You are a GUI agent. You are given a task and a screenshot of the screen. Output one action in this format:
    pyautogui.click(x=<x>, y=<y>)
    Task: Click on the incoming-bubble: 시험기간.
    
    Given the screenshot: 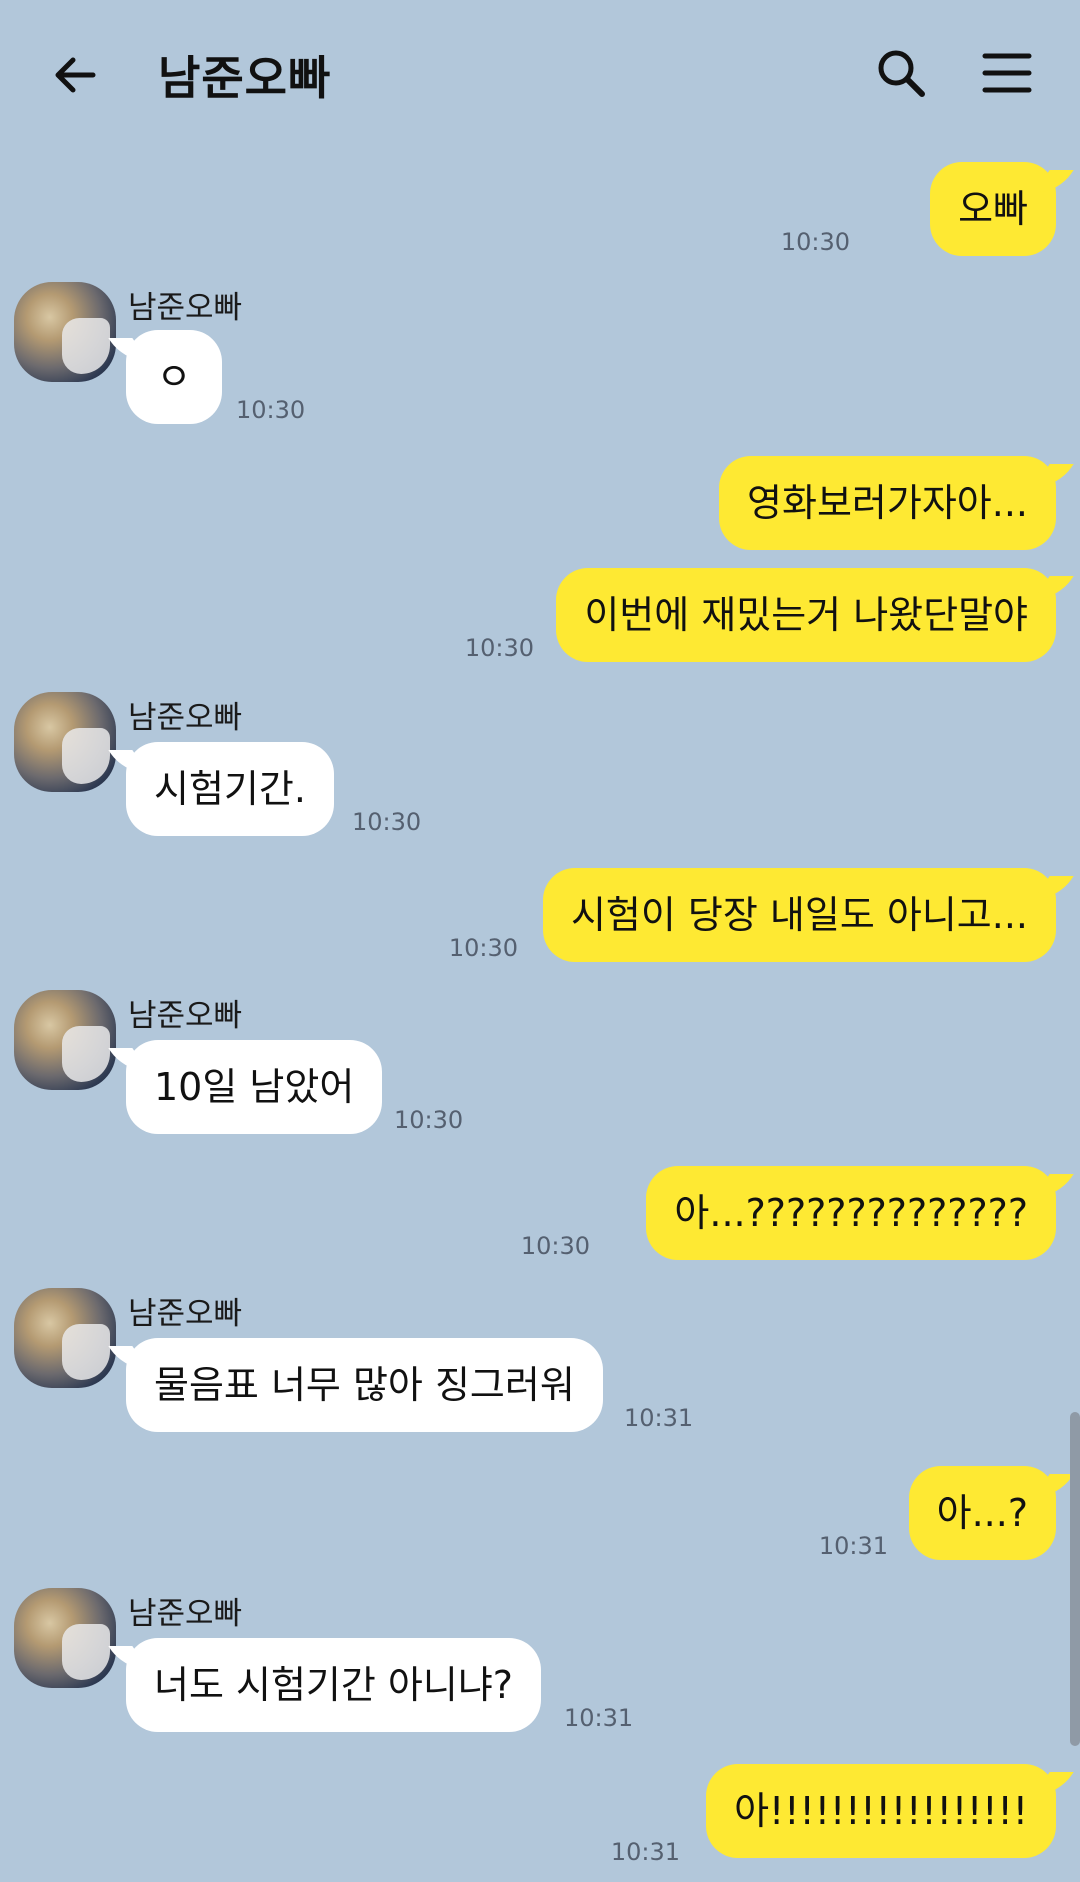 What is the action you would take?
    pyautogui.click(x=230, y=789)
    